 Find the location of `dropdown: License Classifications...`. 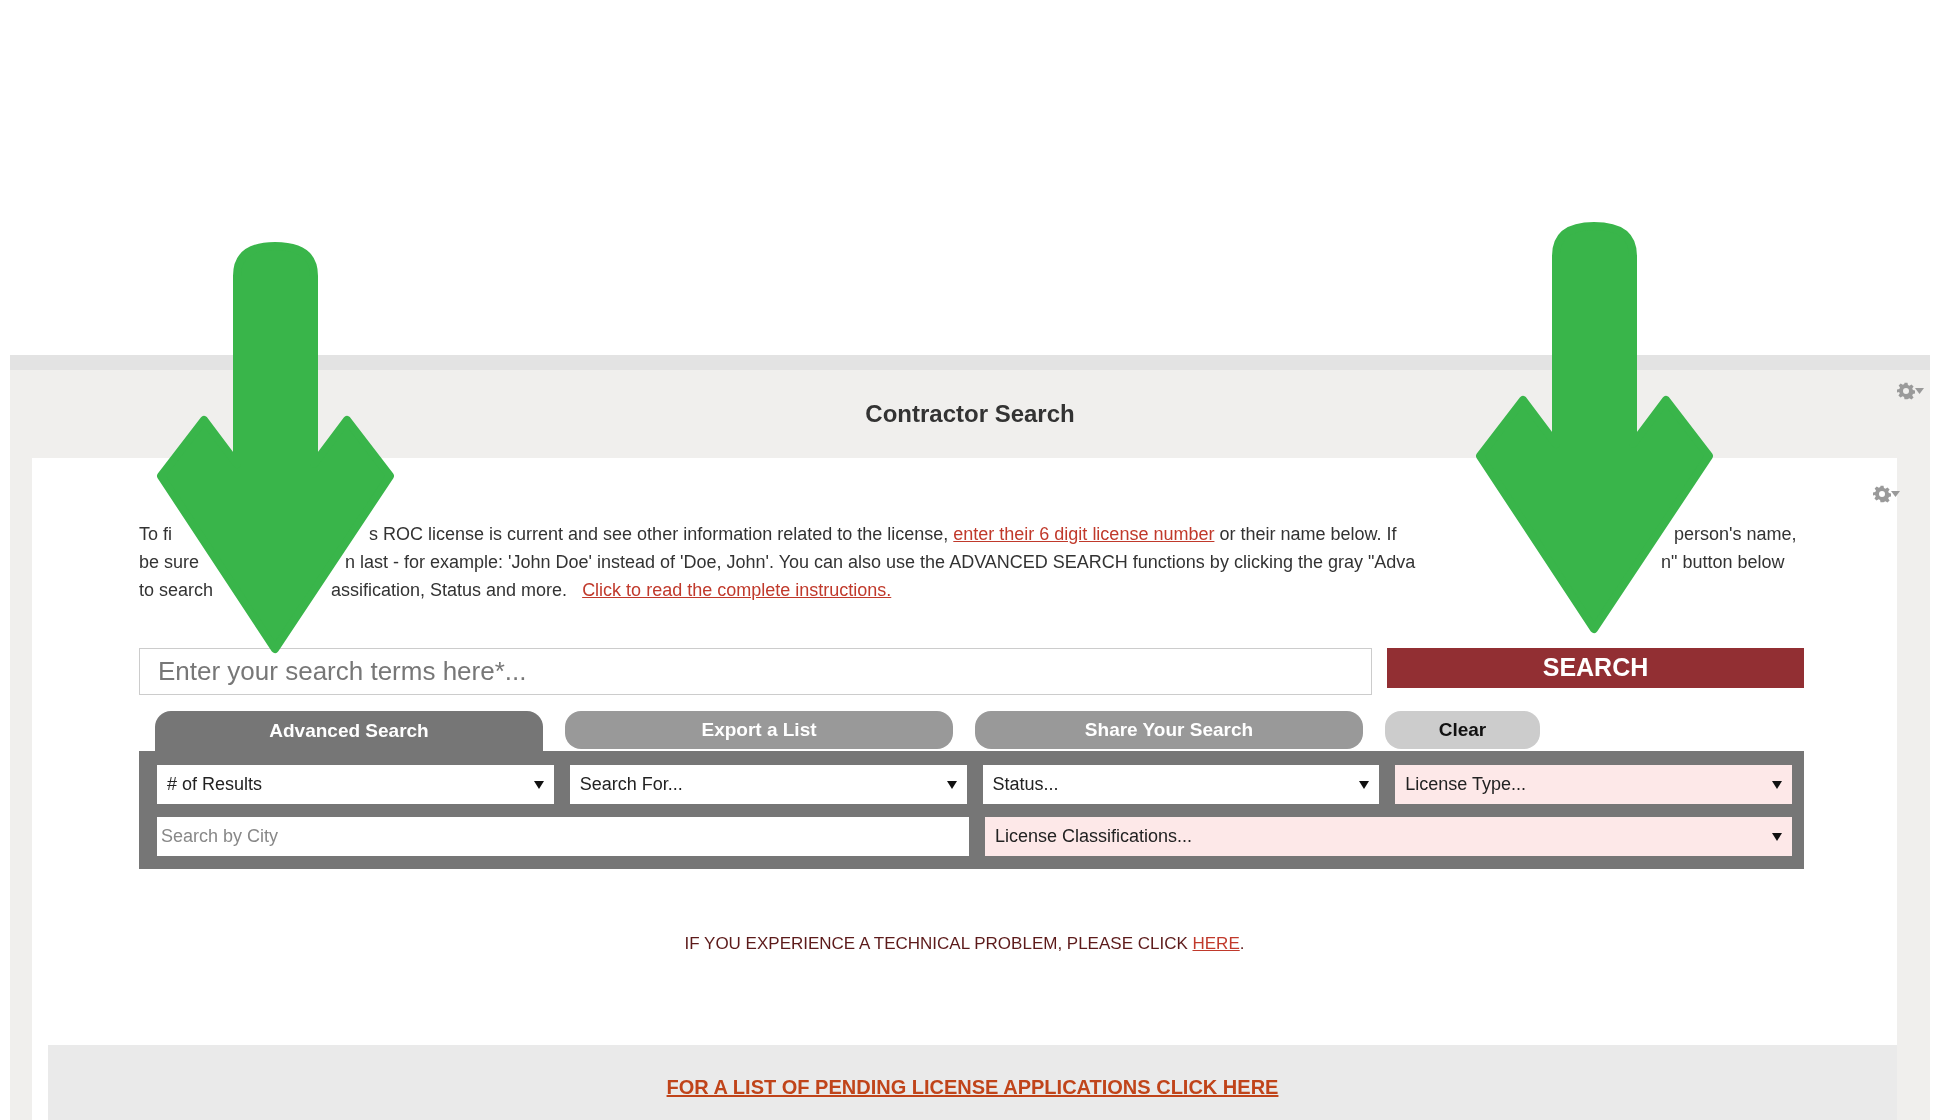

dropdown: License Classifications... is located at coordinates (1388, 836).